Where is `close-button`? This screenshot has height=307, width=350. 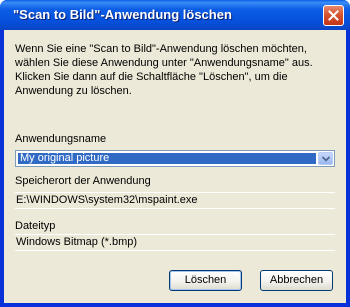 close-button is located at coordinates (333, 15).